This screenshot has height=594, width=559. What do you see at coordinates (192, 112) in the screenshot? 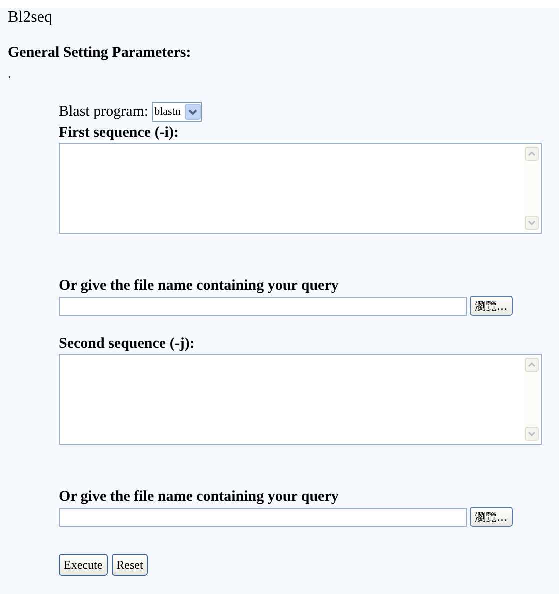
I see `chevron-down-icon` at bounding box center [192, 112].